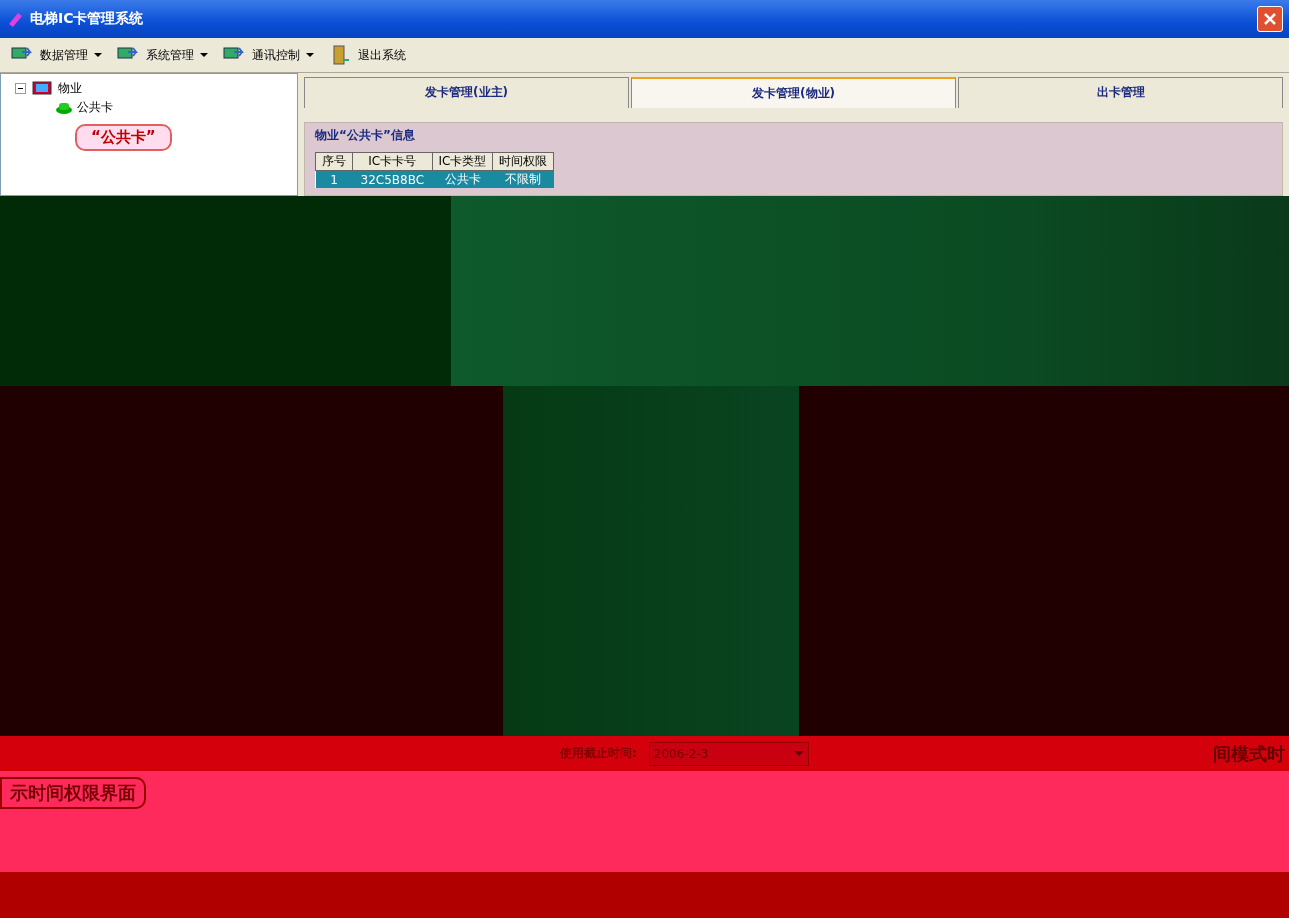 The image size is (1289, 918). I want to click on callout-label: 示时间权限界面, so click(73, 793).